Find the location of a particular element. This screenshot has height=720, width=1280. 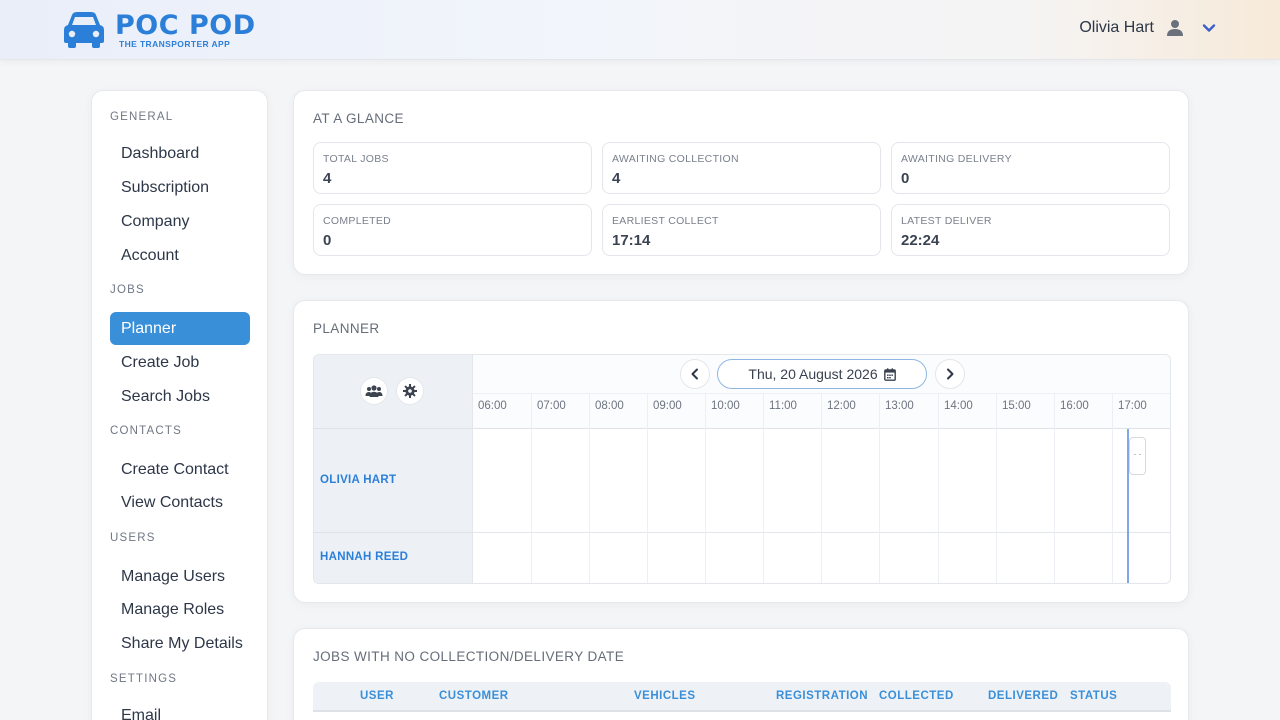

hour-label: 11:00 is located at coordinates (792, 412).